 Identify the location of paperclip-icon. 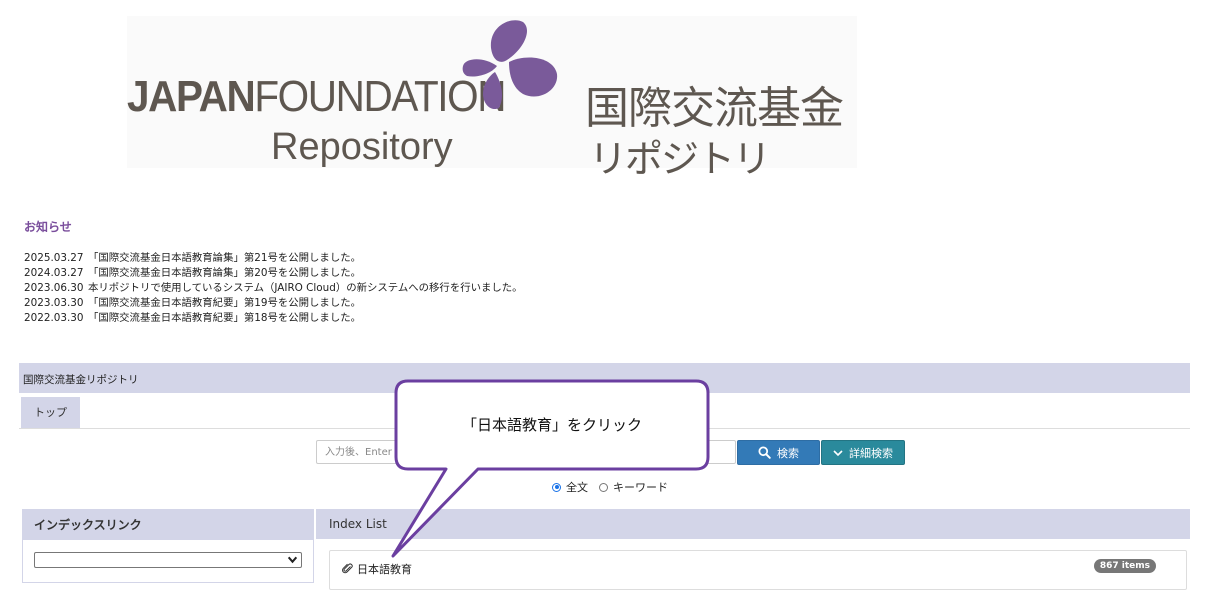
(347, 568).